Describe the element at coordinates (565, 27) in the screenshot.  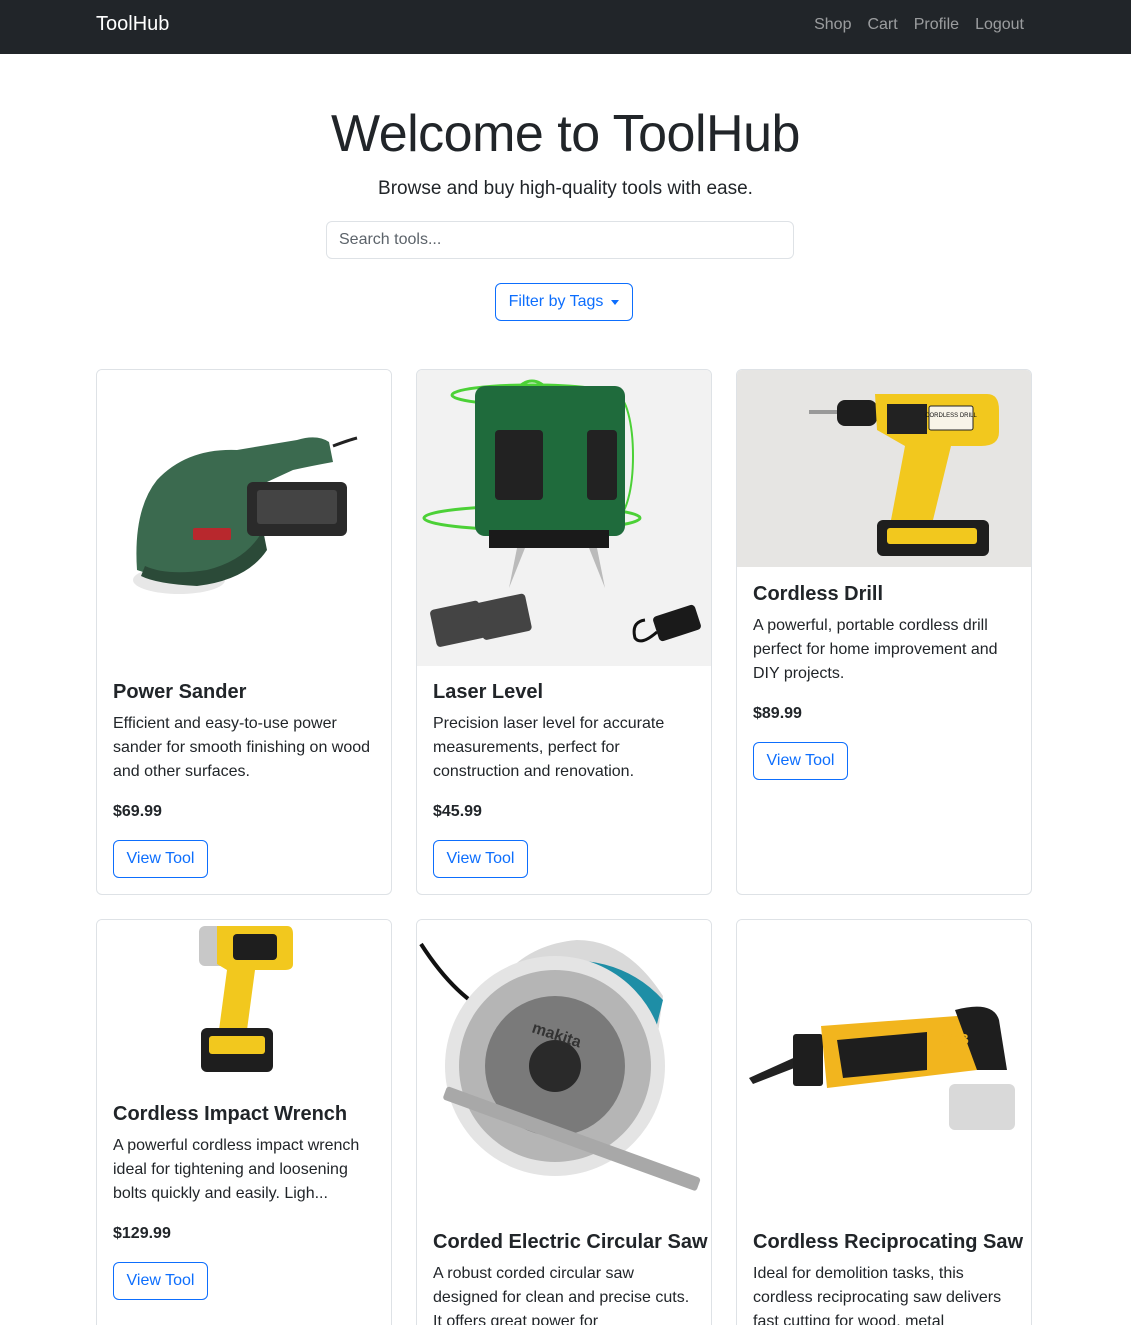
I see `navbar: ToolHub Shop Cart Profile Logout` at that location.